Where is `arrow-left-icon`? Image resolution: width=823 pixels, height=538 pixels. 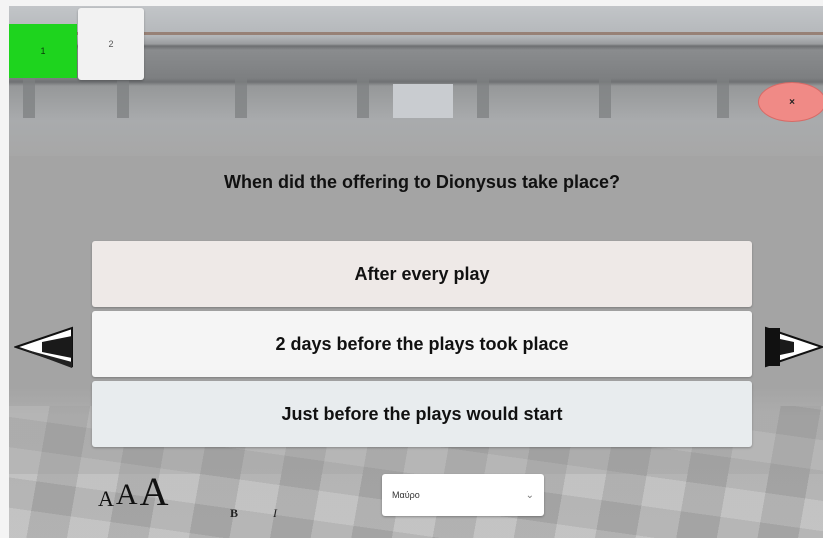
arrow-left-icon is located at coordinates (46, 347).